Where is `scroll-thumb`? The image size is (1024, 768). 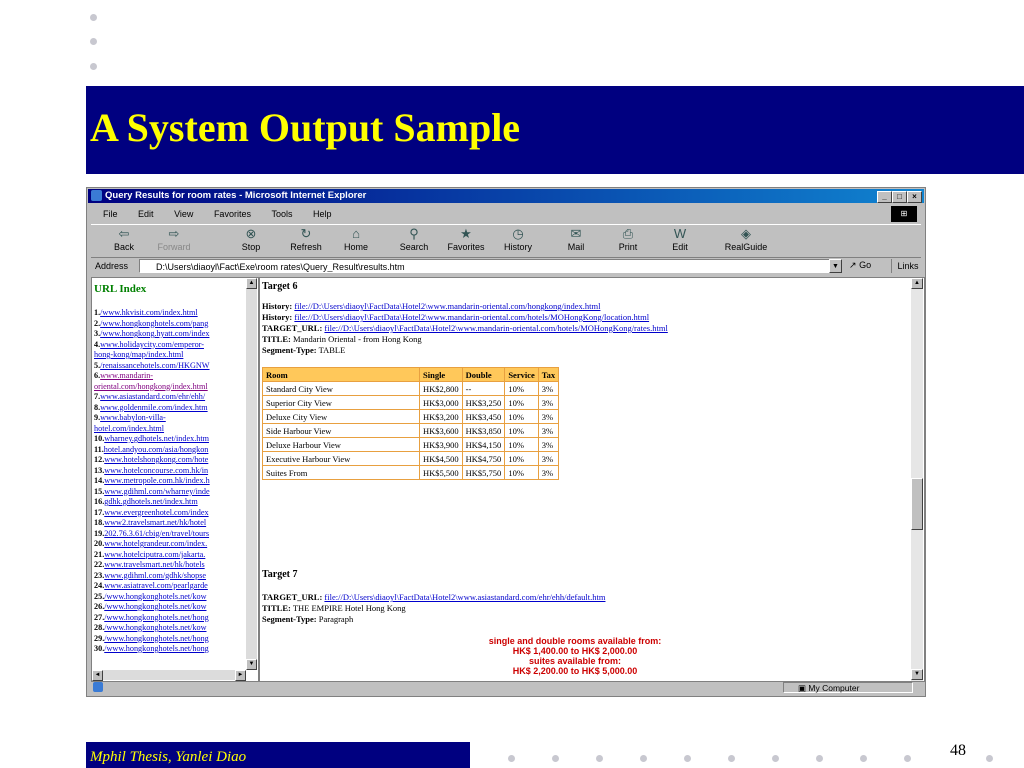 scroll-thumb is located at coordinates (917, 504).